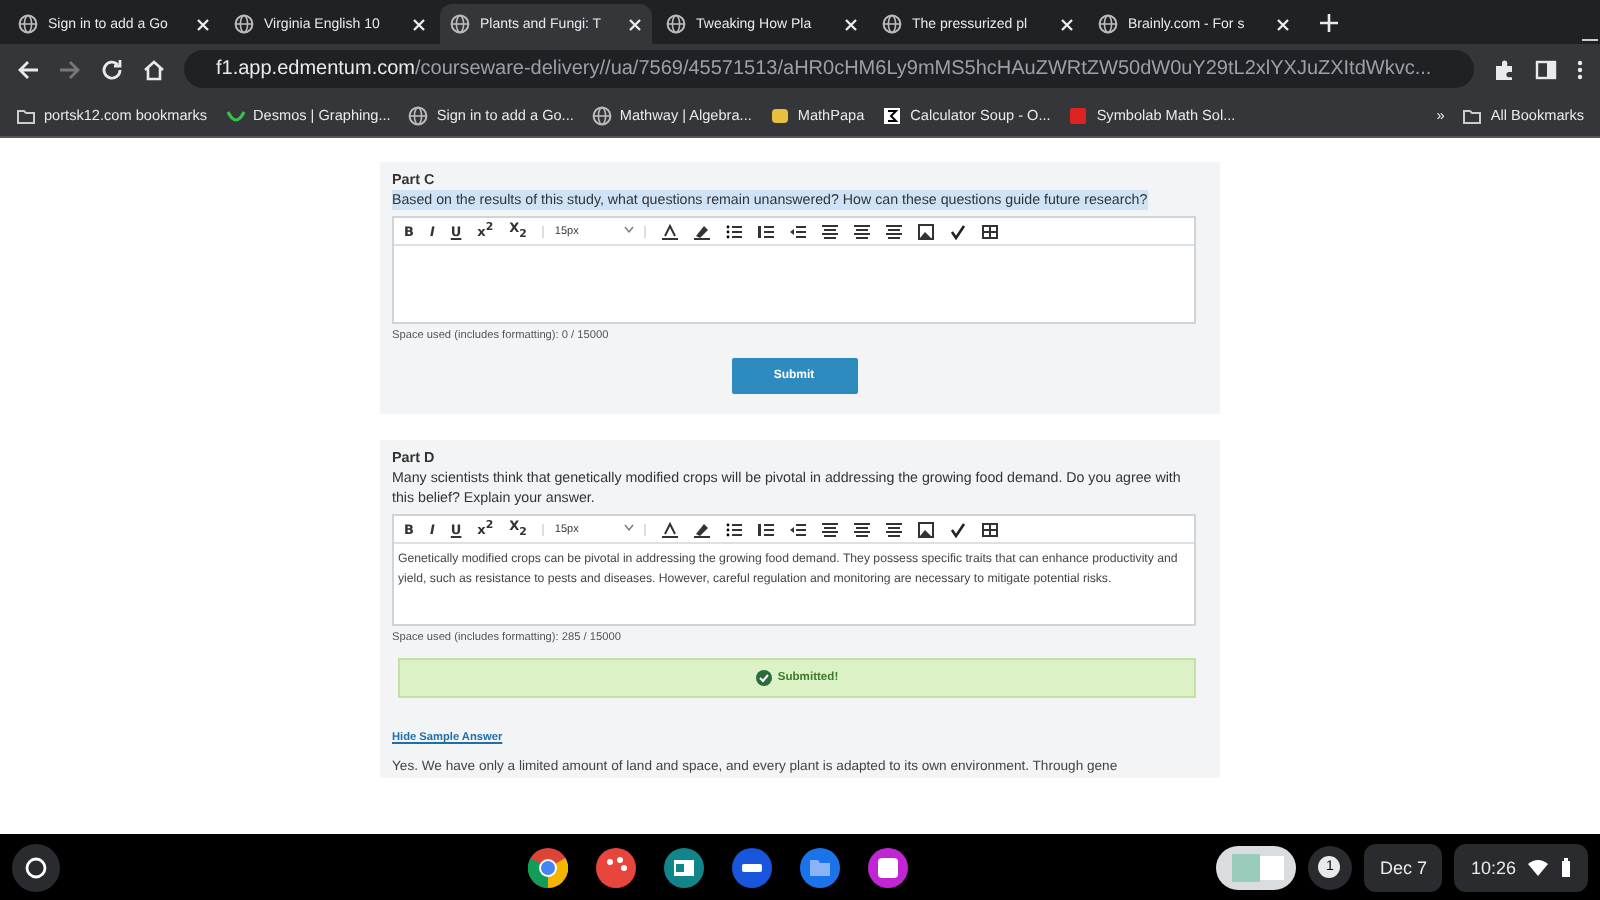 This screenshot has height=900, width=1600. Describe the element at coordinates (547, 867) in the screenshot. I see `browser-app-icon` at that location.